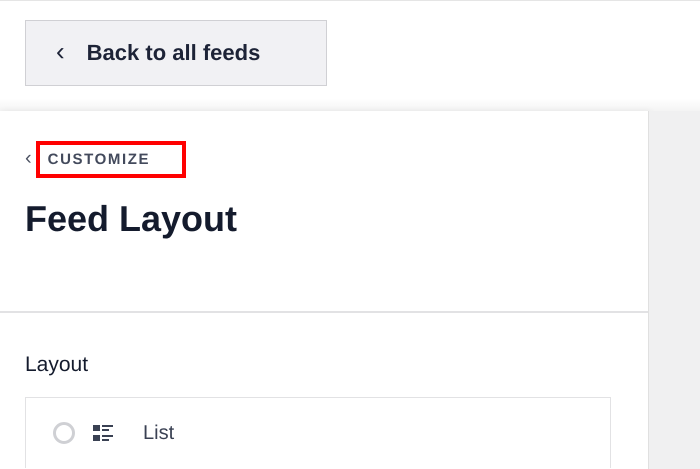 The width and height of the screenshot is (700, 469). I want to click on option-label: List, so click(158, 433).